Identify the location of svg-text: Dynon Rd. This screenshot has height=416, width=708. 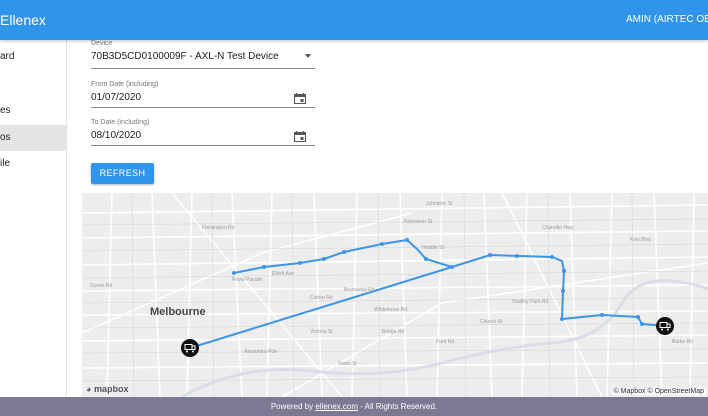
(101, 286).